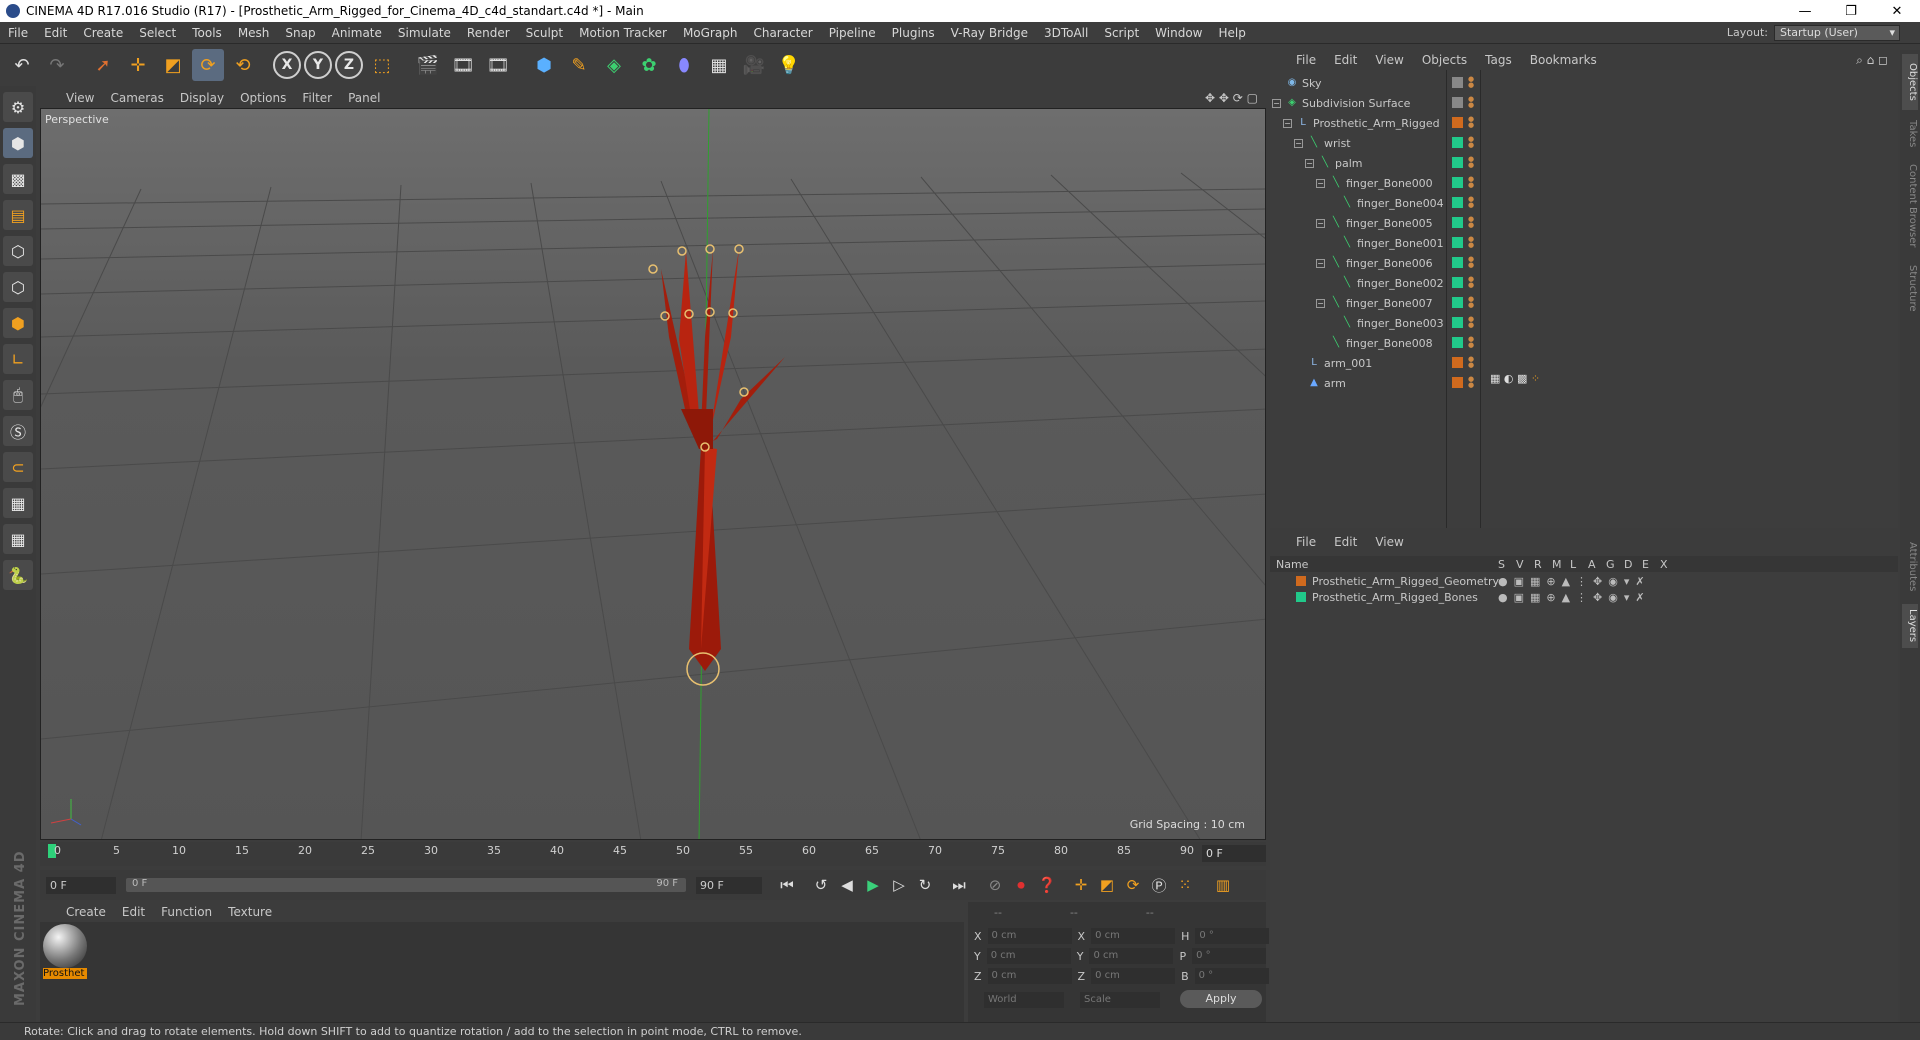  Describe the element at coordinates (873, 885) in the screenshot. I see `play-button: ▶` at that location.